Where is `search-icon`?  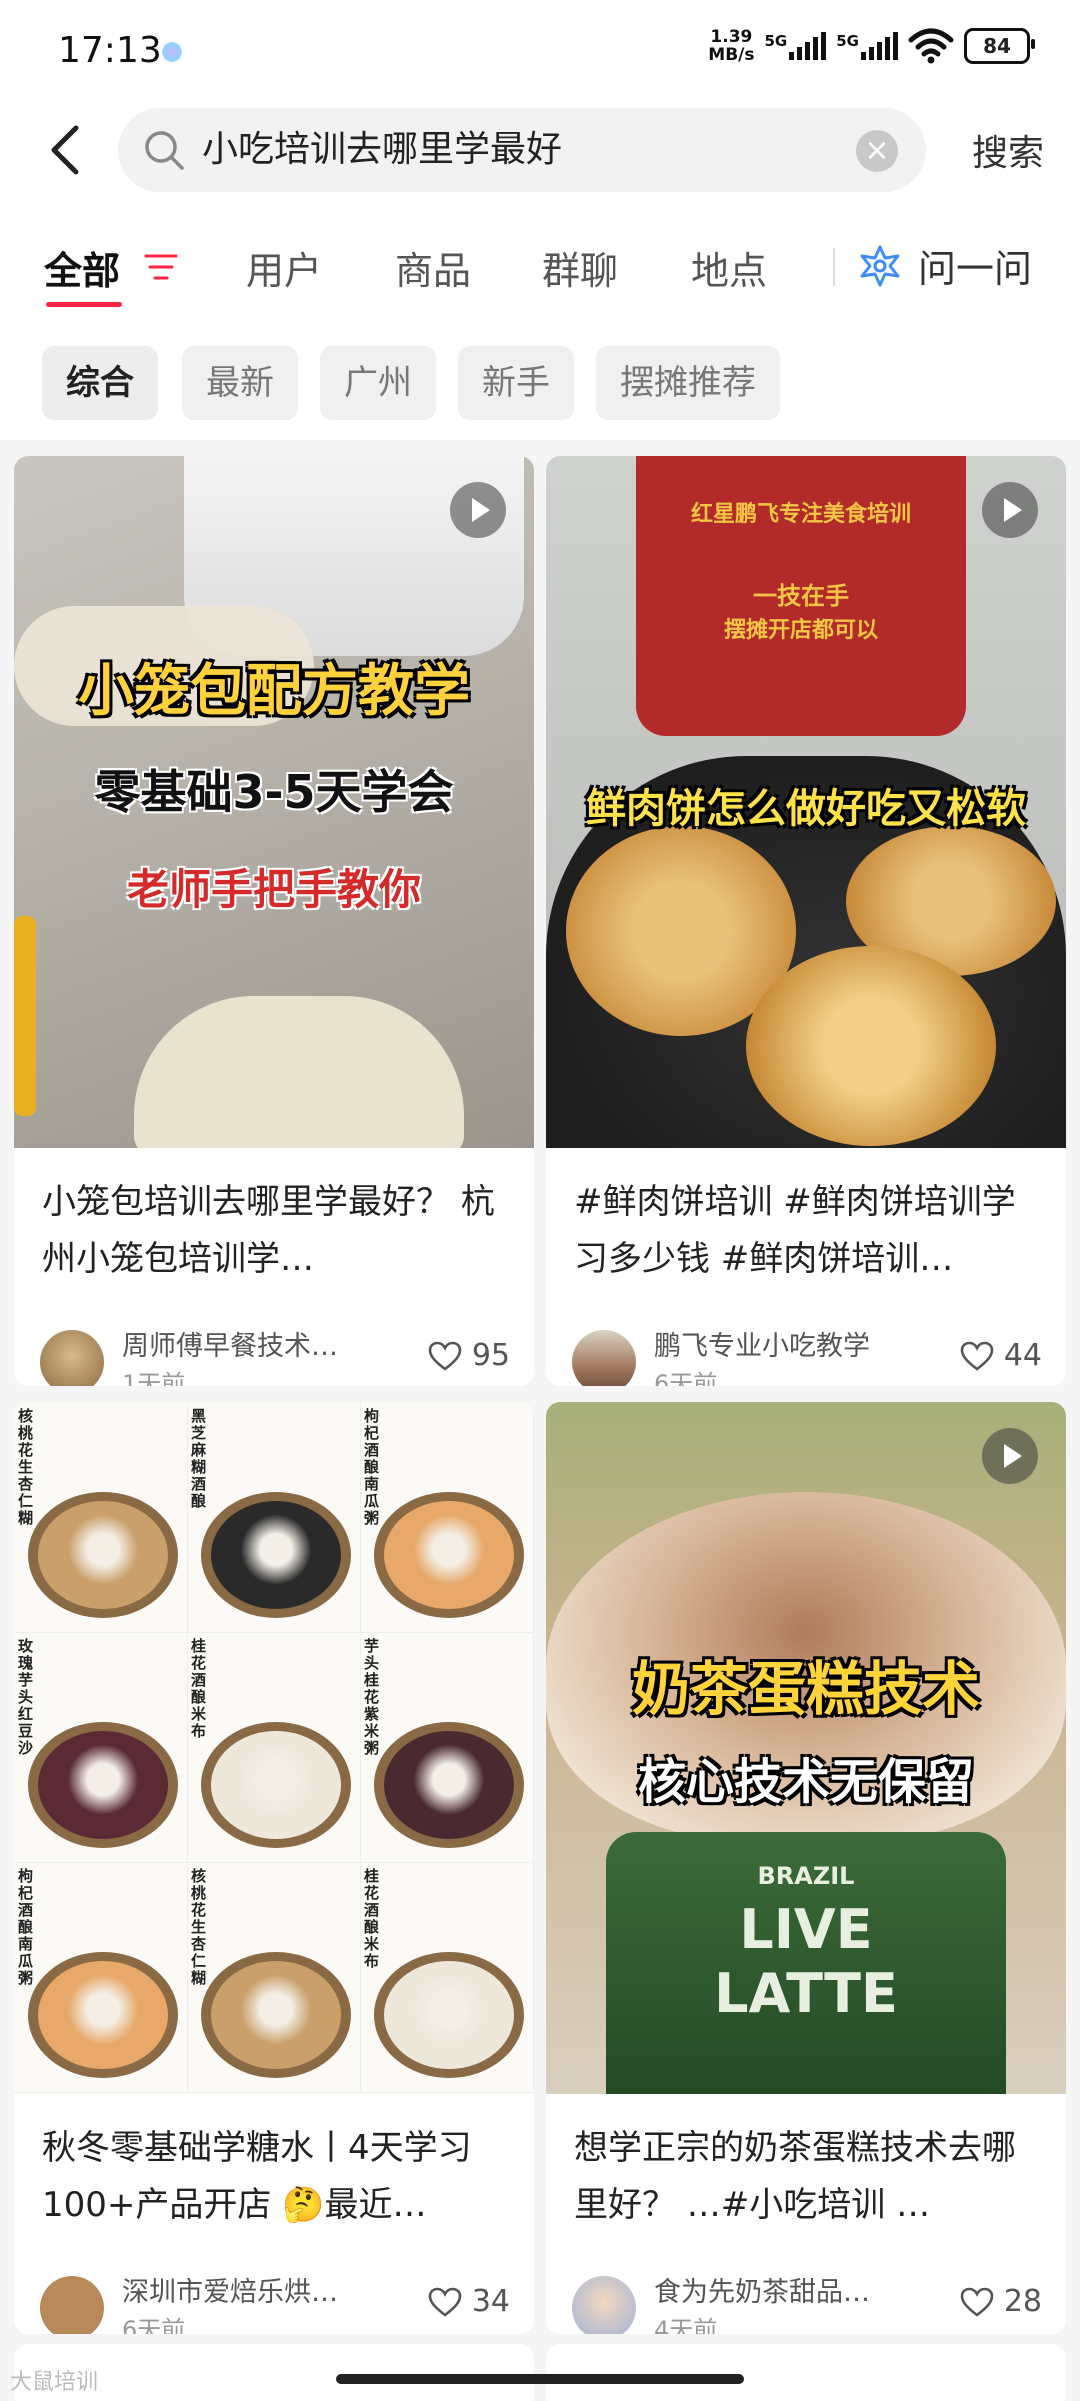
search-icon is located at coordinates (164, 150).